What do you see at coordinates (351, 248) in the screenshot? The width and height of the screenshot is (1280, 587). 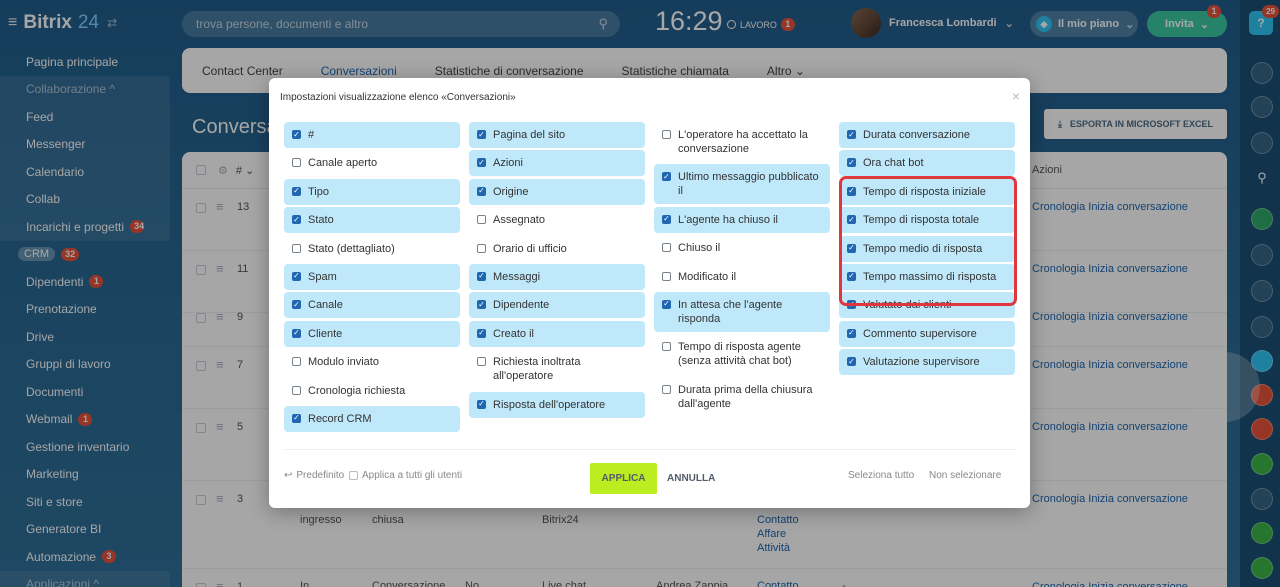 I see `option-label: Stato (dettagliato)` at bounding box center [351, 248].